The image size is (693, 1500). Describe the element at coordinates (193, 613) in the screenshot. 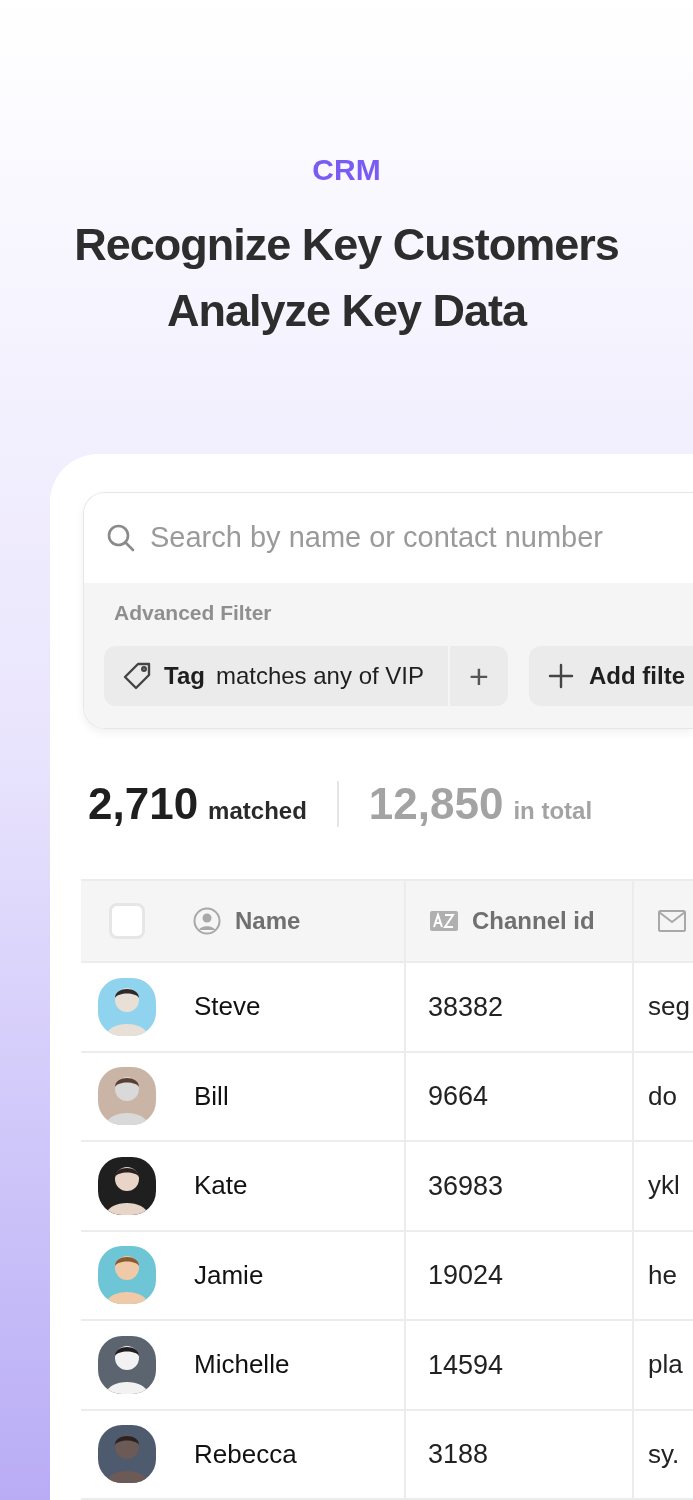

I see `filter-title: Advanced Filter` at that location.